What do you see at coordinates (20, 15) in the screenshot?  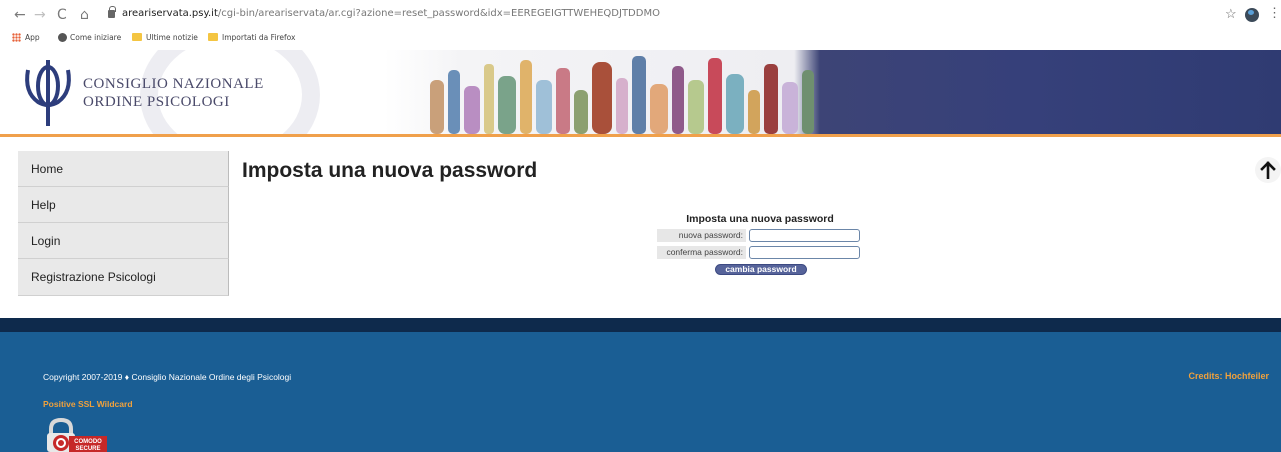 I see `back-arrow-icon: ←` at bounding box center [20, 15].